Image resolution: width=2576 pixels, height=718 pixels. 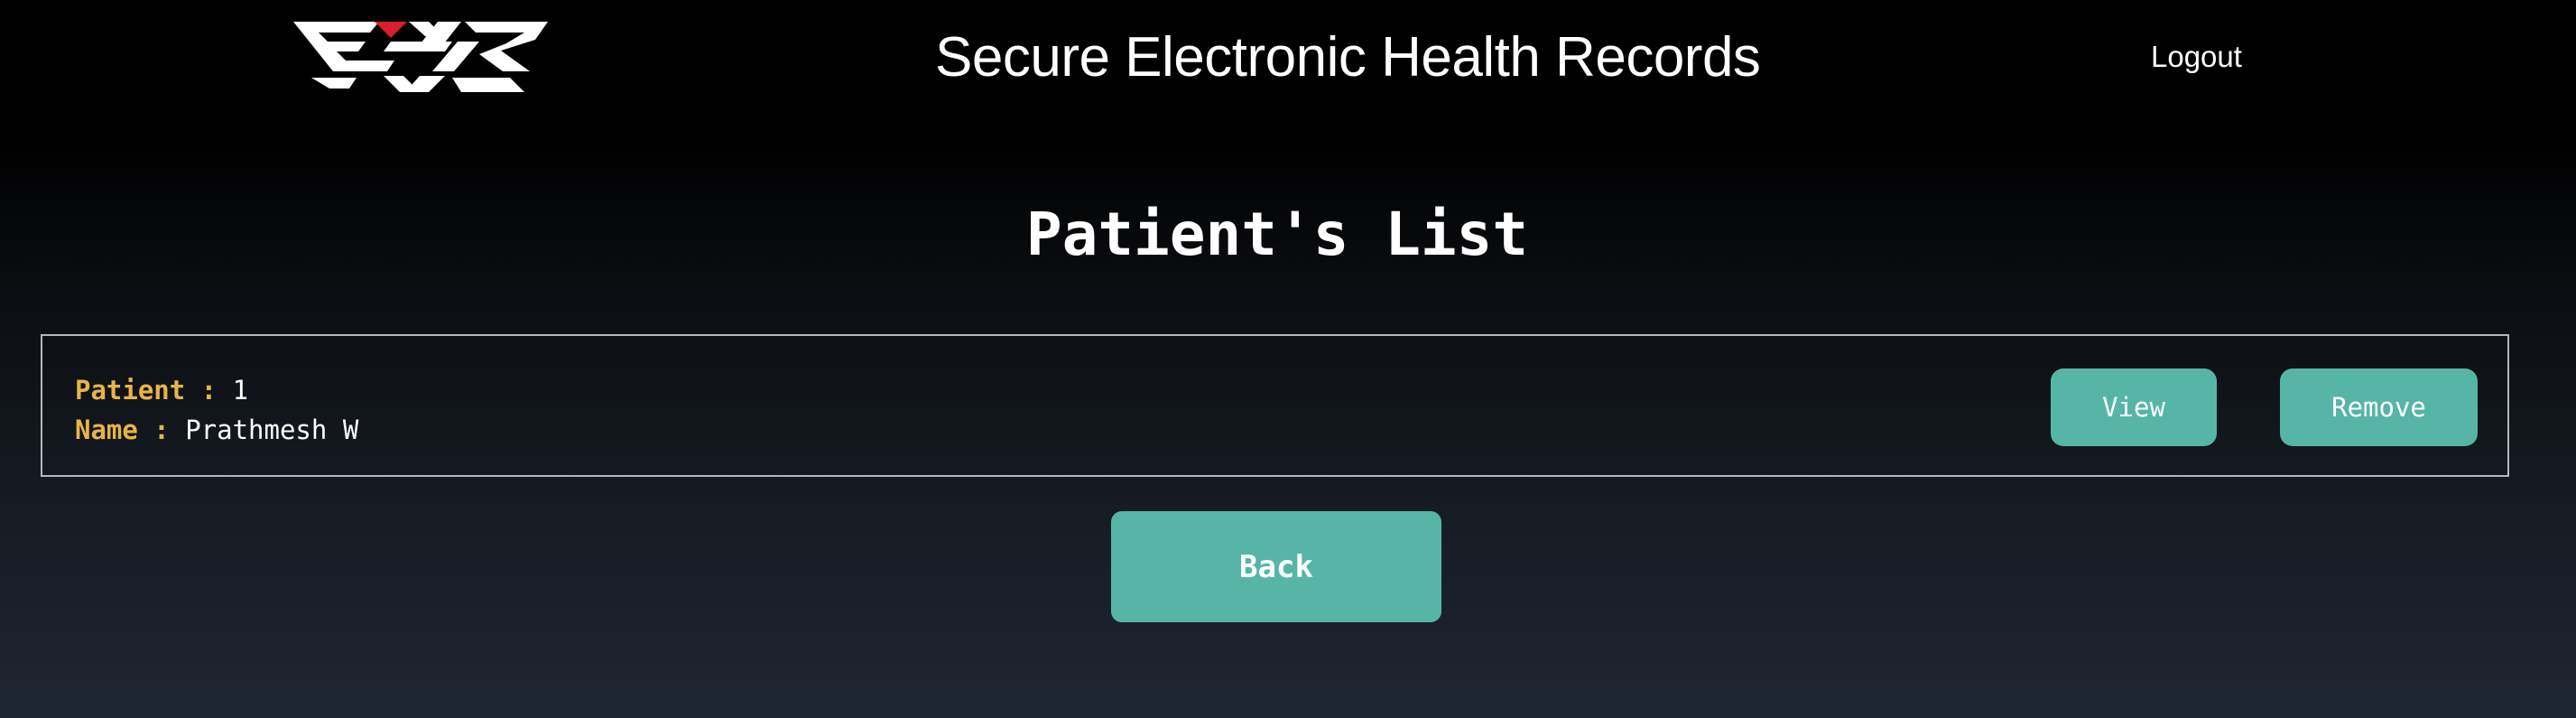 What do you see at coordinates (2196, 57) in the screenshot?
I see `logout-link: Logout` at bounding box center [2196, 57].